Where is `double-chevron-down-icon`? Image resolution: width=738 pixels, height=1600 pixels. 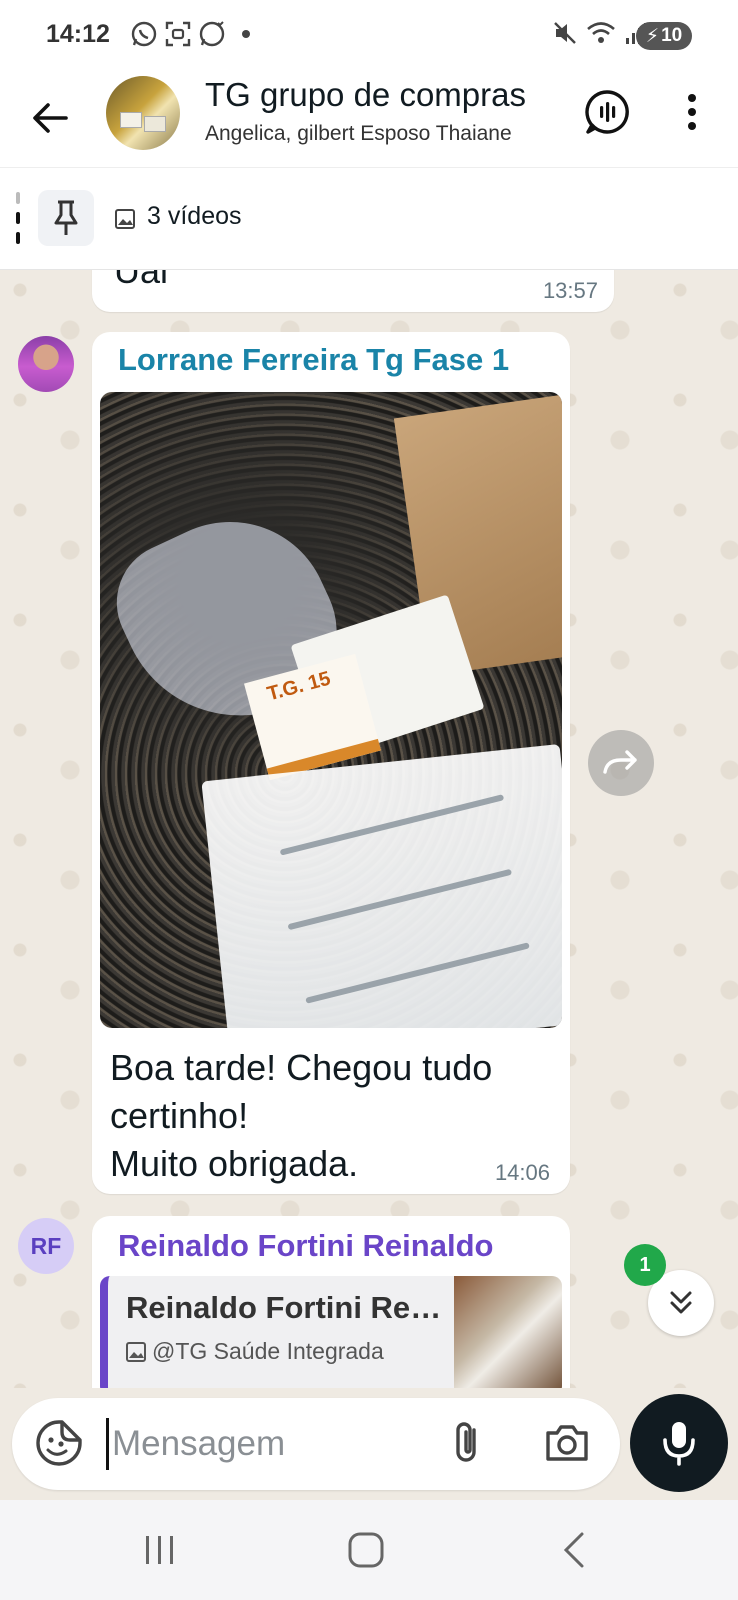
double-chevron-down-icon is located at coordinates (681, 1302).